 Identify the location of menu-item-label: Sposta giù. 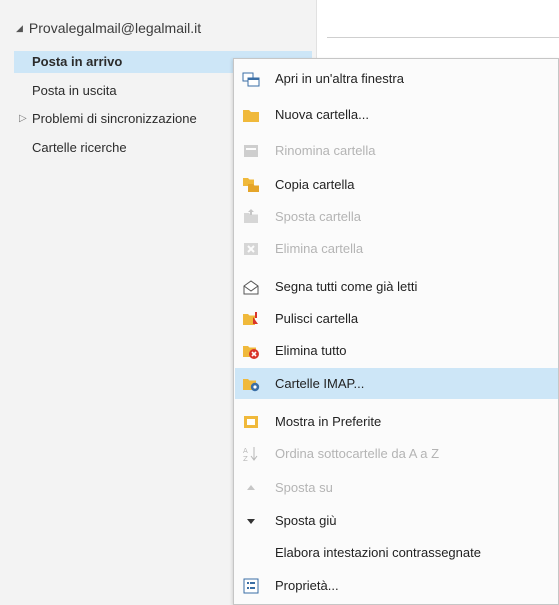
(306, 520).